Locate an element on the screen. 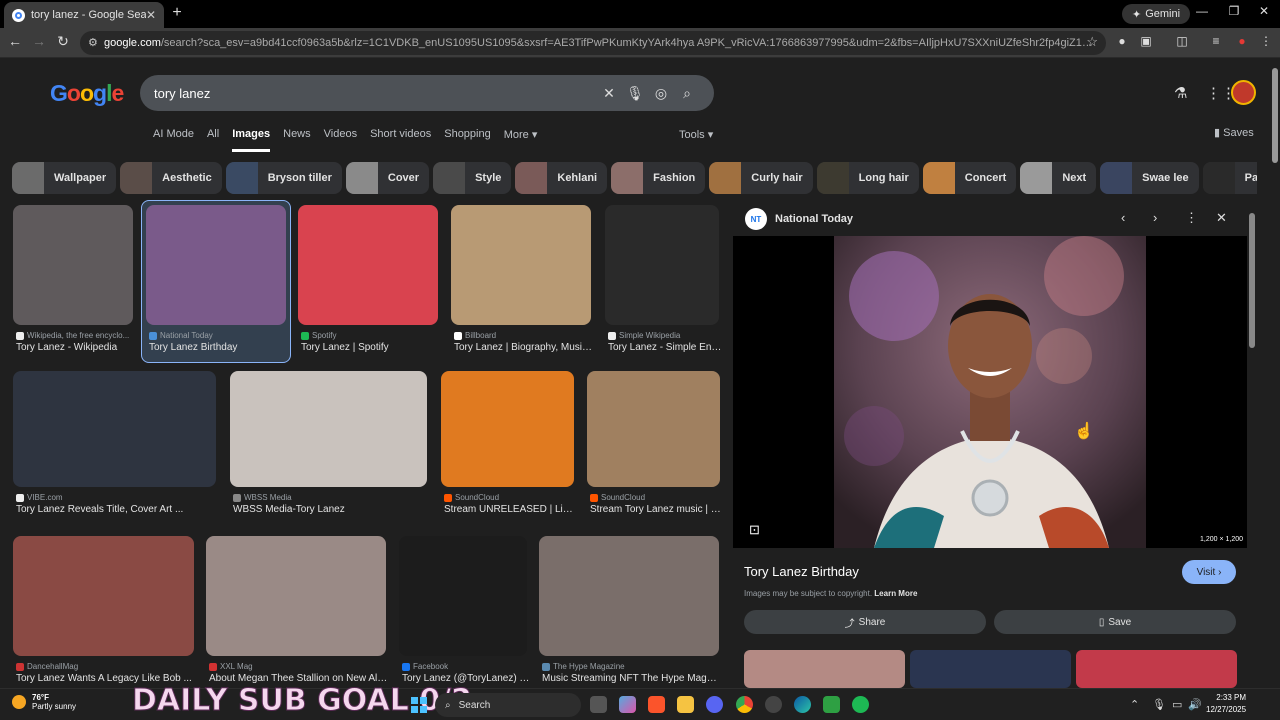 The width and height of the screenshot is (1280, 720). windows-start-icon is located at coordinates (419, 705).